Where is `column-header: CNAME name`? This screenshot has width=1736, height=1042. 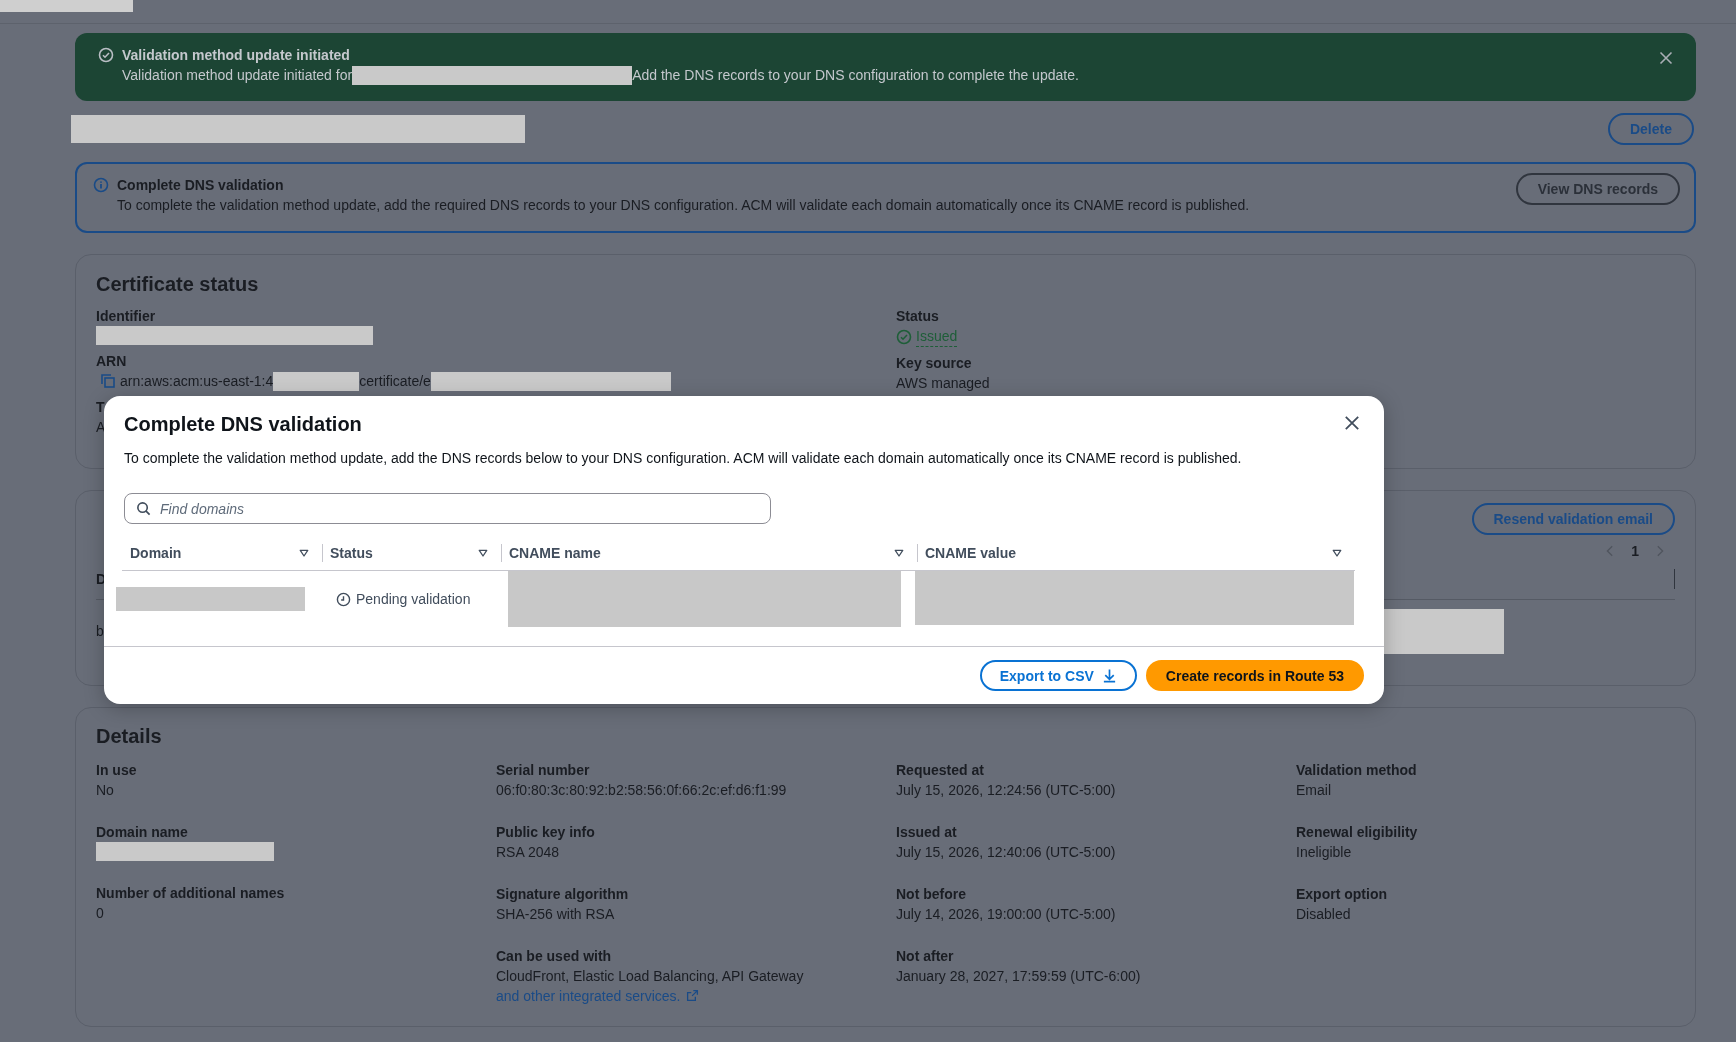
column-header: CNAME name is located at coordinates (709, 553).